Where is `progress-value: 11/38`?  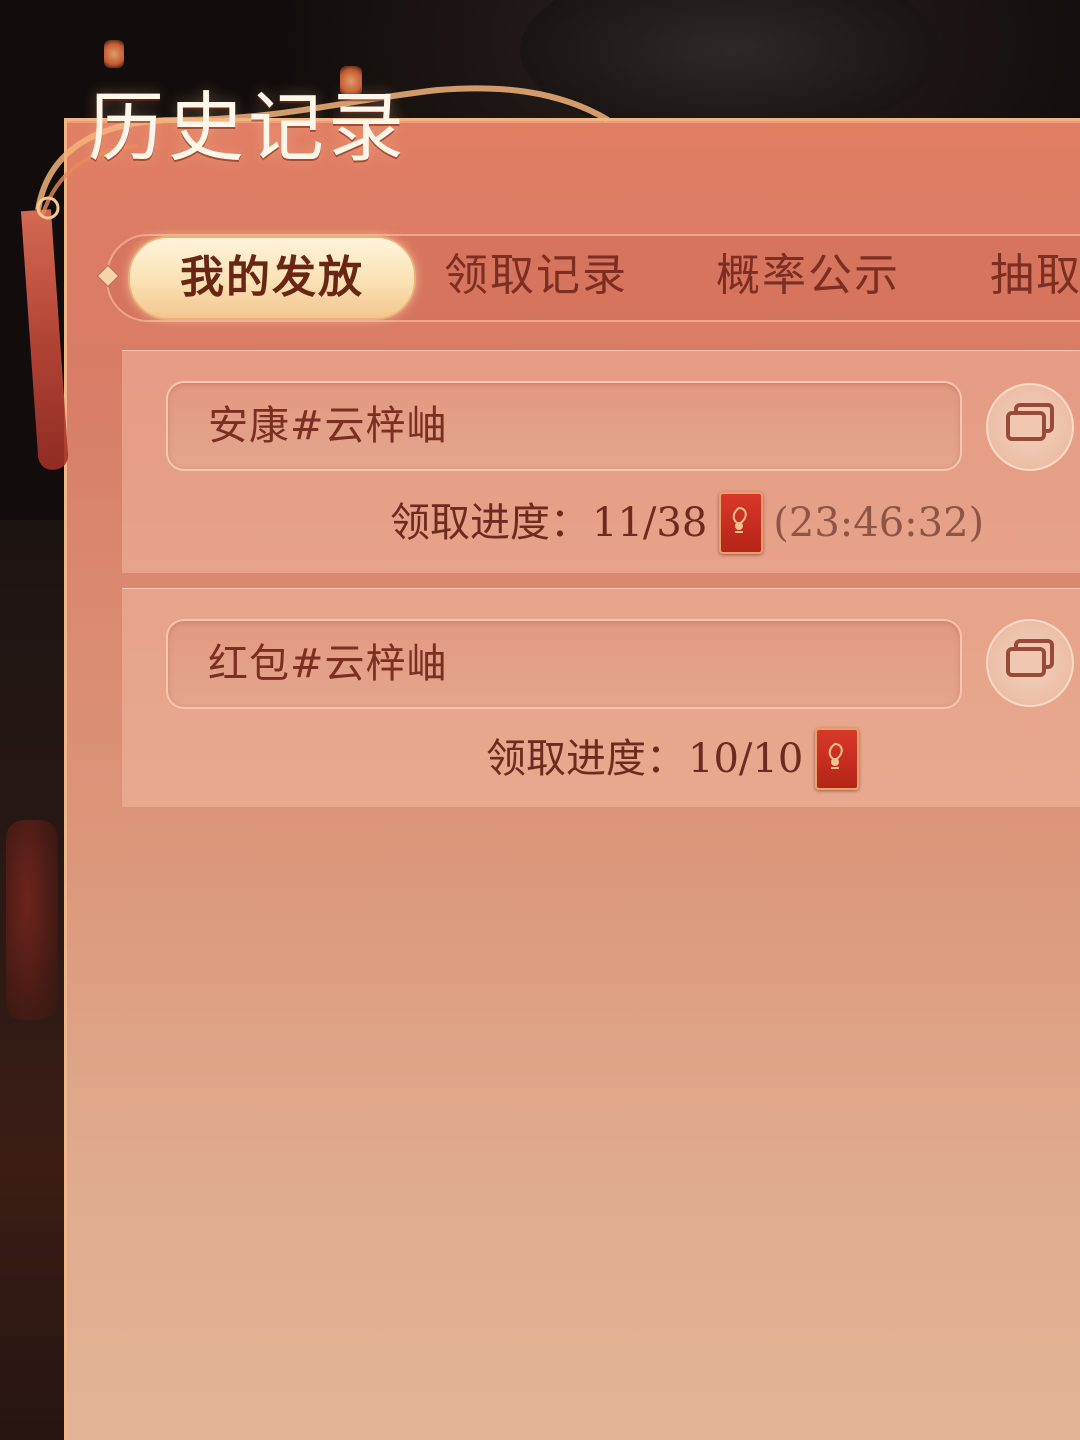 progress-value: 11/38 is located at coordinates (650, 523).